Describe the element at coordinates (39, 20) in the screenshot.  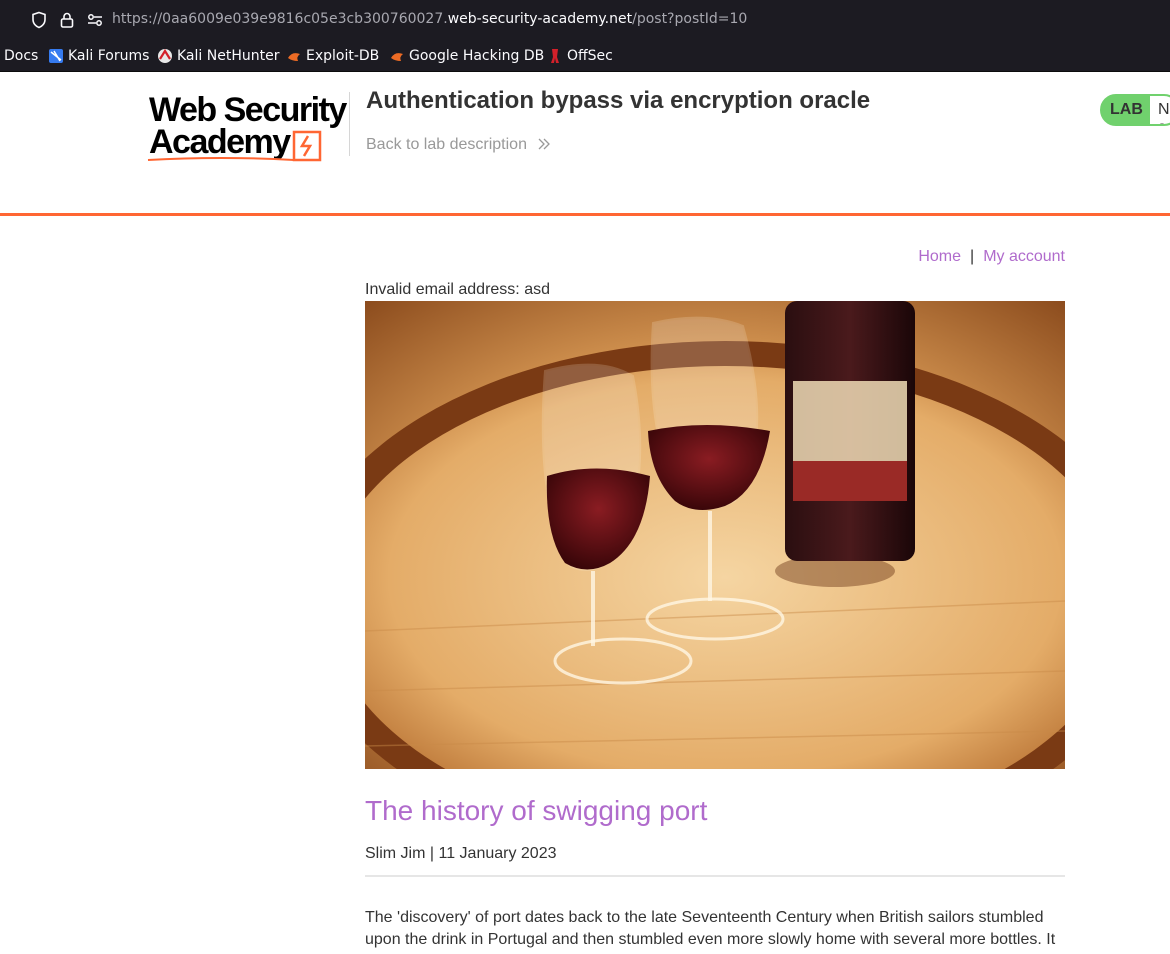
I see `shield-icon` at that location.